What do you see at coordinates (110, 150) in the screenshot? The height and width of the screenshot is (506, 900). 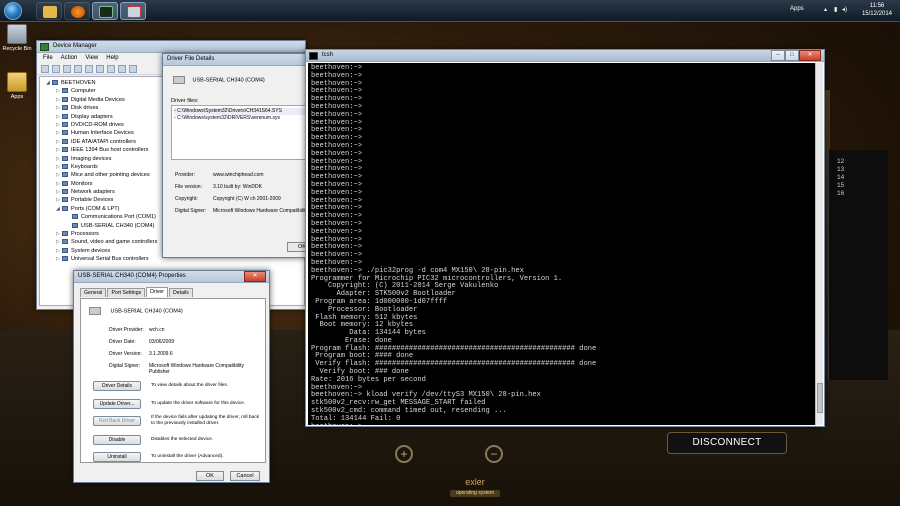 I see `tree-item-label: IEEE 1394 Bus host controllers` at bounding box center [110, 150].